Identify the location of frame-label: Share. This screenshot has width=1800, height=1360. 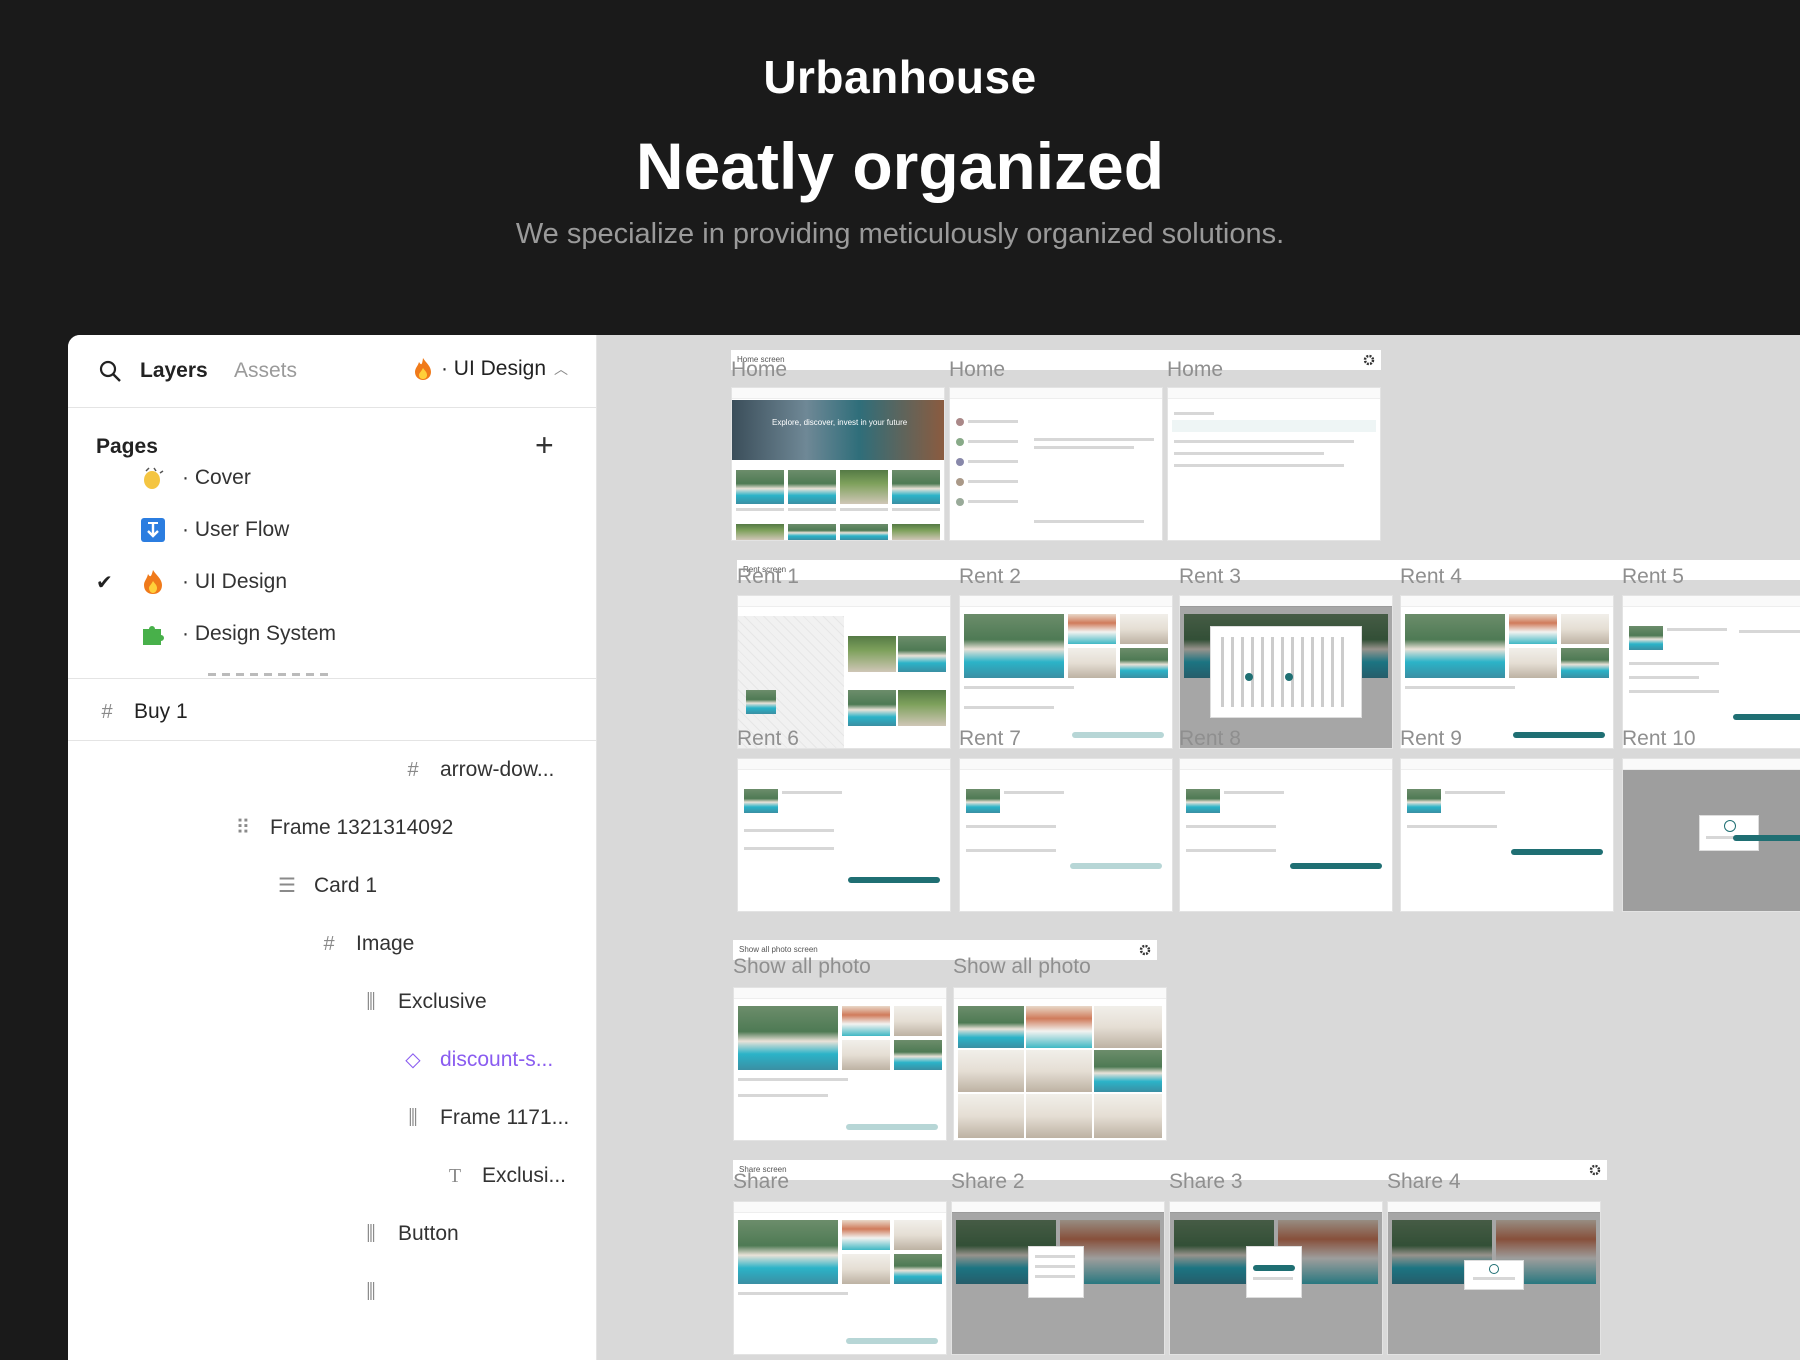
(761, 1181).